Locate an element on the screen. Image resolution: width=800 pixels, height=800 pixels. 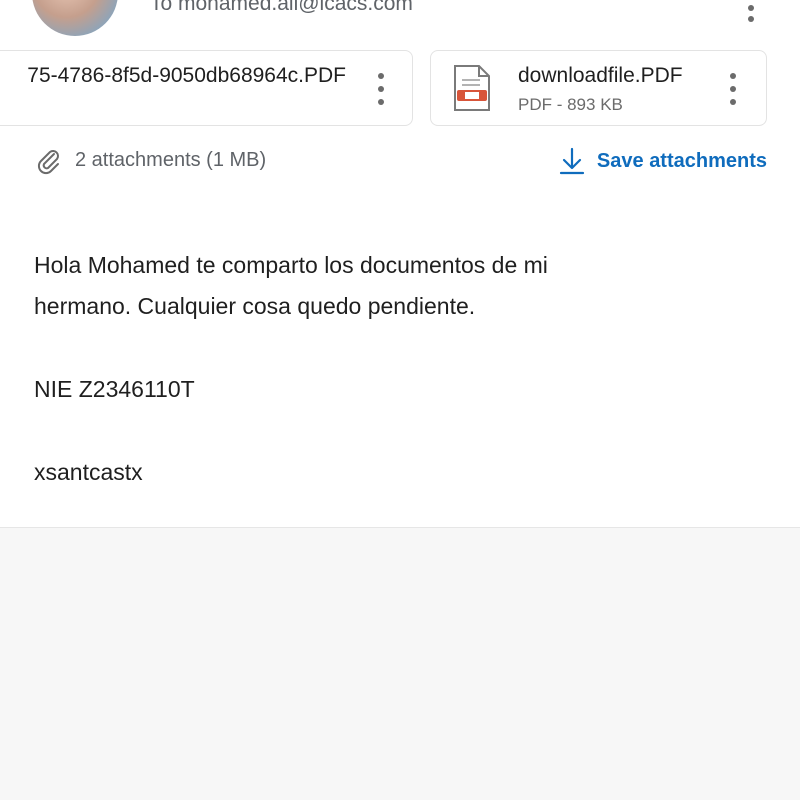
save-attachments-button: Save attachments is located at coordinates (663, 161).